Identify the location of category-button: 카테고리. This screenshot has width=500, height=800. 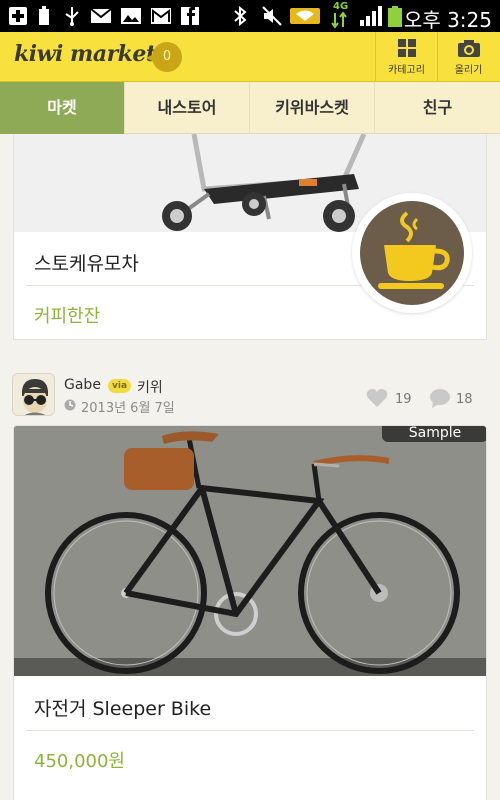
(406, 57).